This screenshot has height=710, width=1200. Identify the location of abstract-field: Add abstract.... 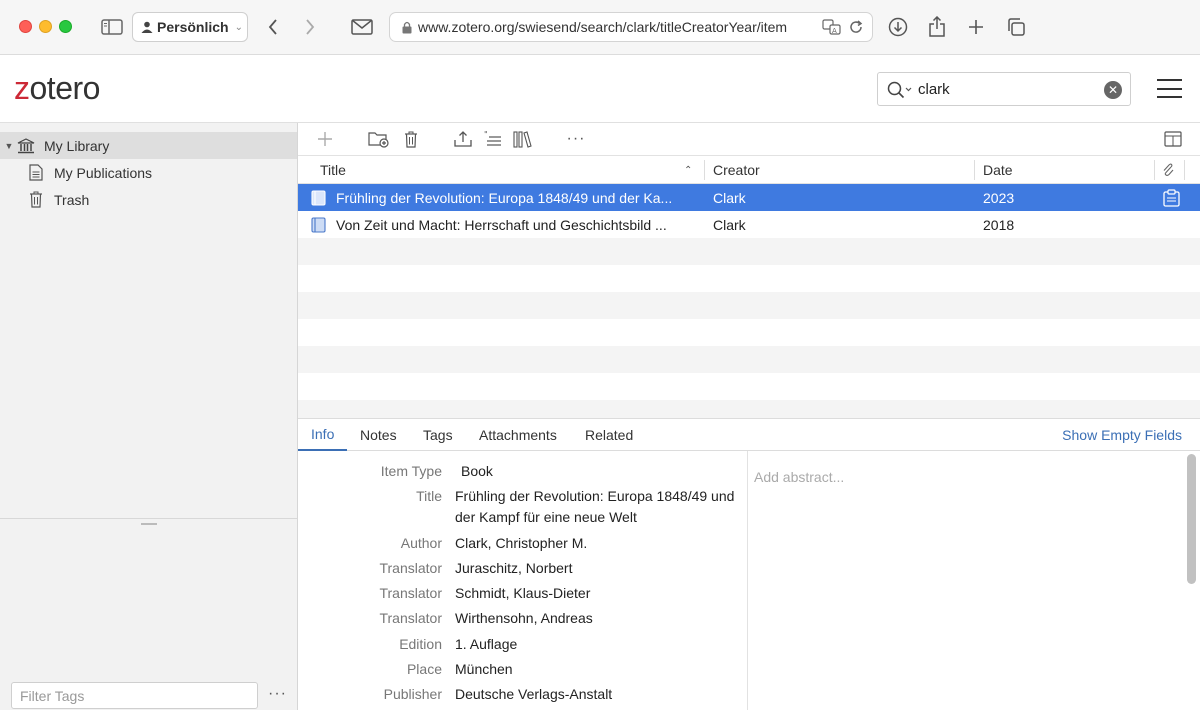
(974, 580).